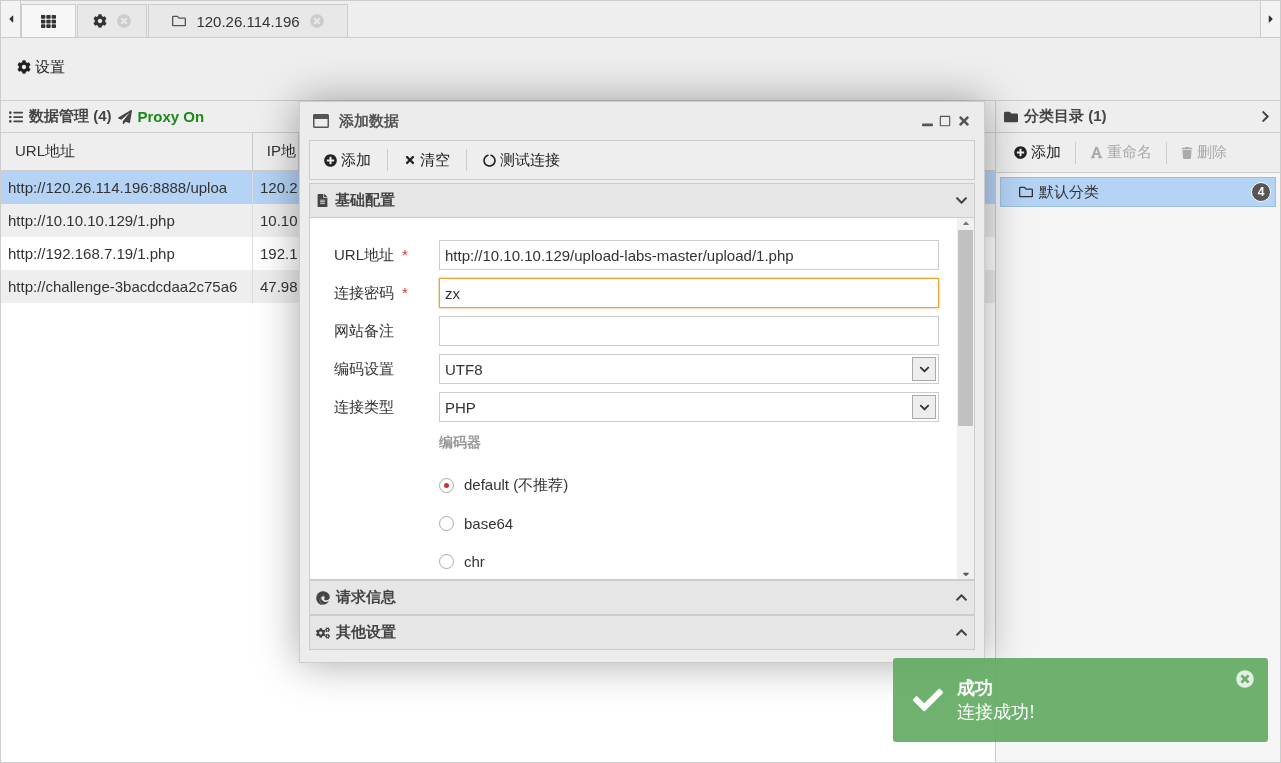 The image size is (1281, 763). What do you see at coordinates (642, 597) in the screenshot?
I see `section-header: 请求信息` at bounding box center [642, 597].